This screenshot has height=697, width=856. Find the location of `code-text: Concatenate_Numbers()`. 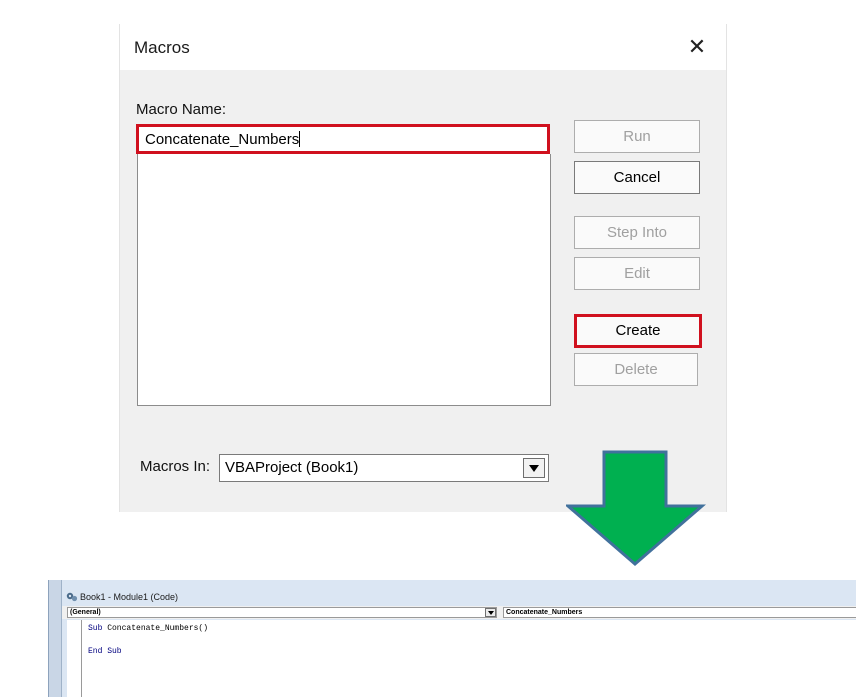

code-text: Concatenate_Numbers() is located at coordinates (155, 628).